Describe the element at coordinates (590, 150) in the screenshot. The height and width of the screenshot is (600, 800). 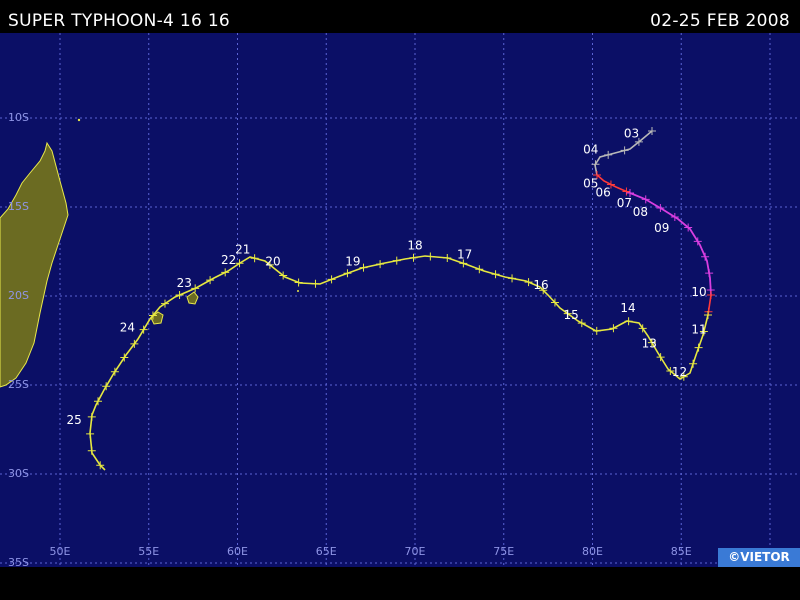
I see `day-label: 04` at that location.